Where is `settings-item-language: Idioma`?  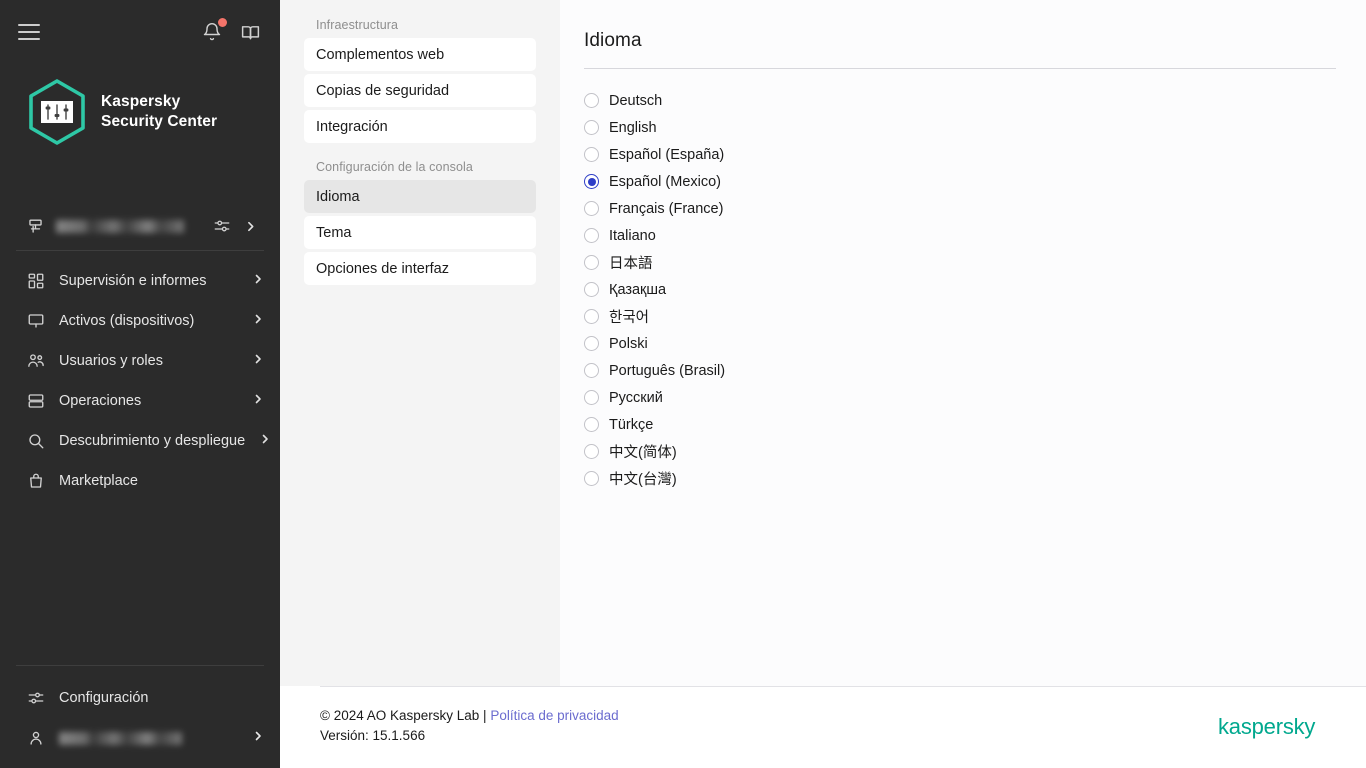 settings-item-language: Idioma is located at coordinates (420, 196).